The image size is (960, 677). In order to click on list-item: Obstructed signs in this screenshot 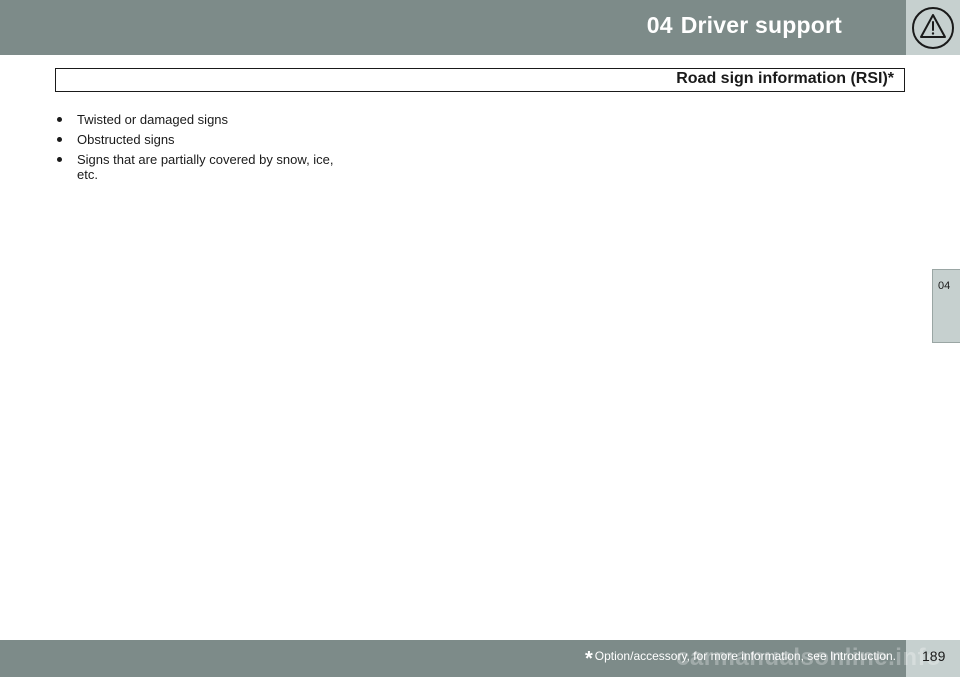, I will do `click(195, 139)`.